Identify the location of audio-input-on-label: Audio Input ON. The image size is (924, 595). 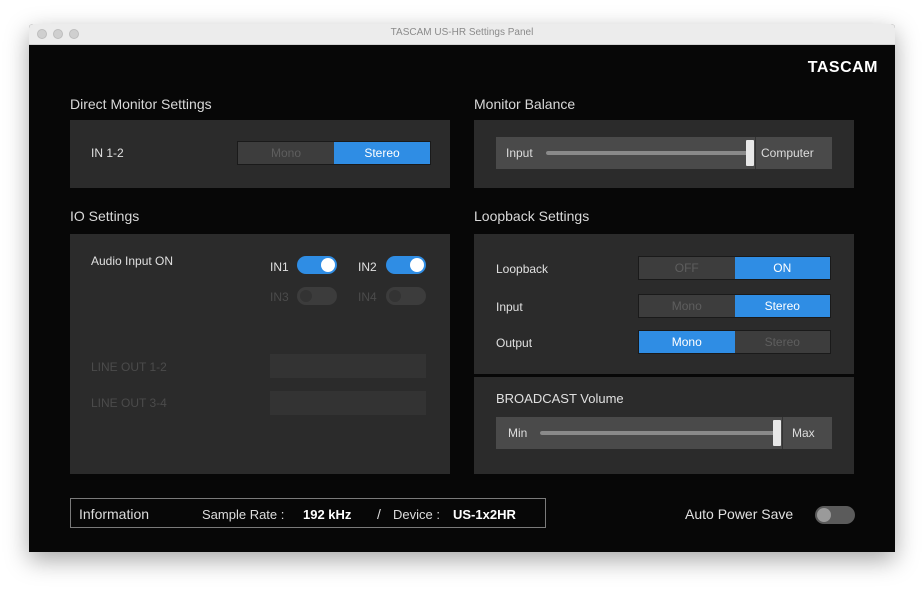
(132, 261).